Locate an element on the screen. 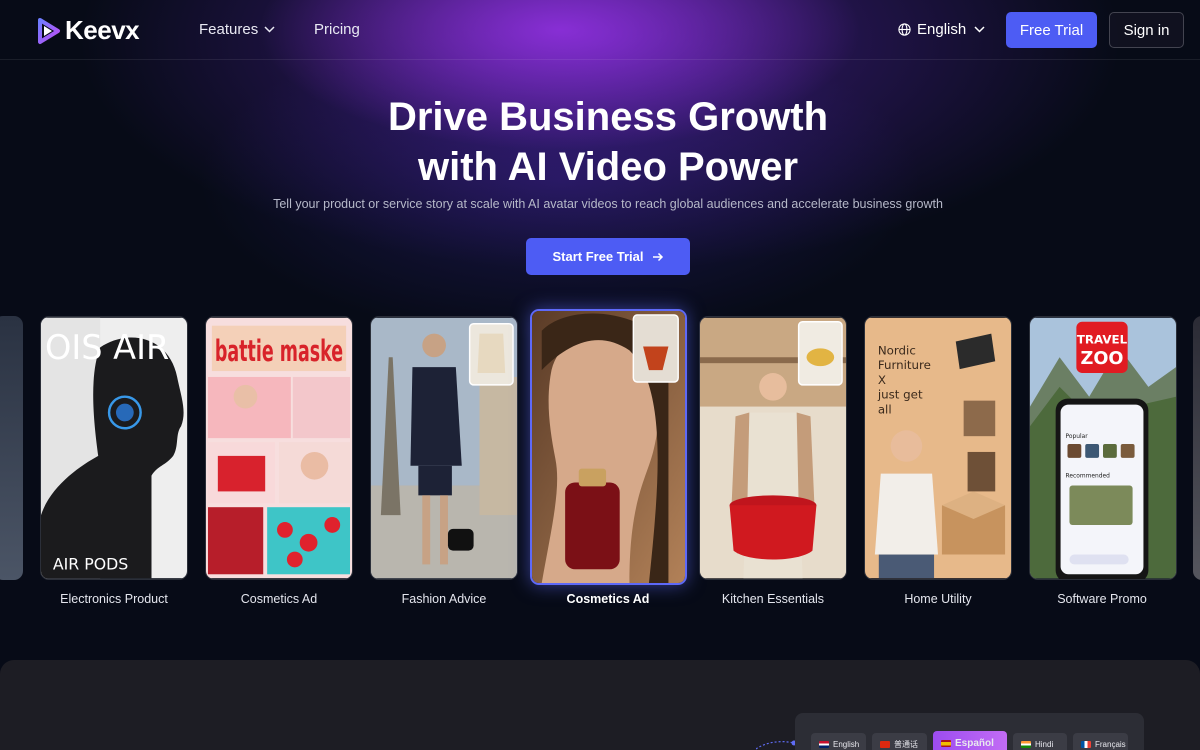 The image size is (1200, 750). showcase-card-fashion is located at coordinates (444, 448).